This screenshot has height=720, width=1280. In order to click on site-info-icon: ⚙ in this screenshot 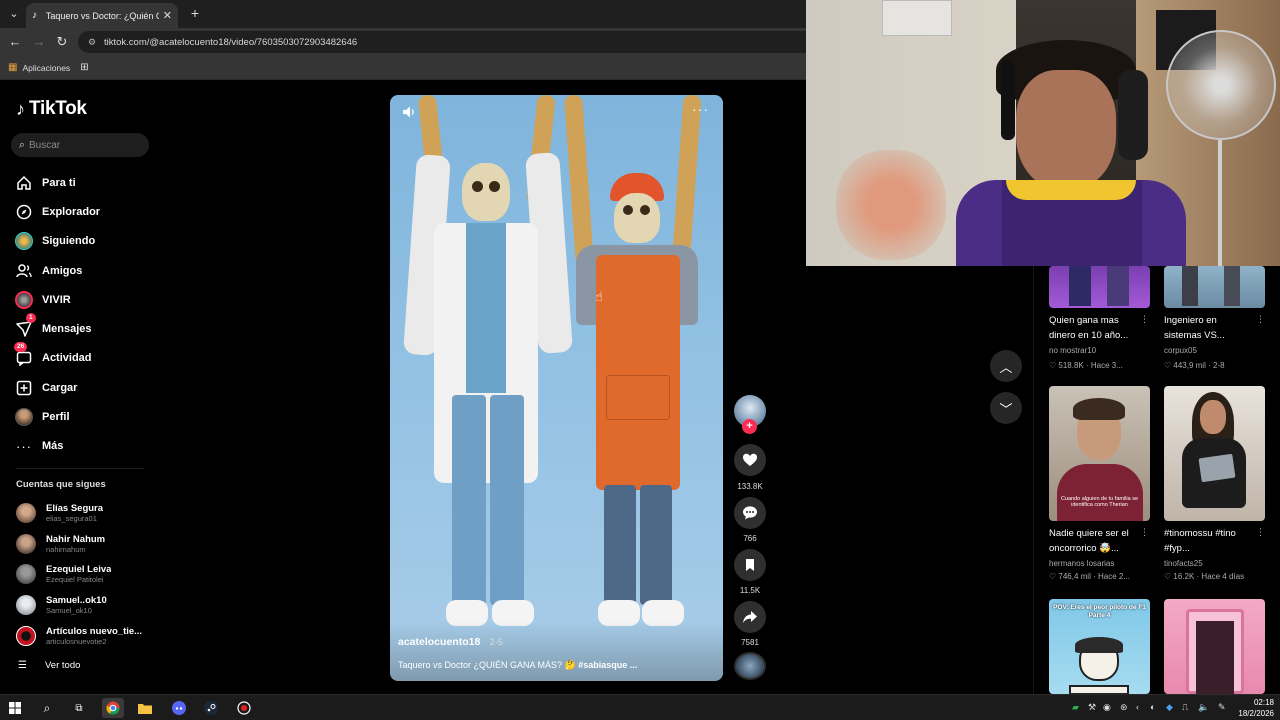, I will do `click(96, 42)`.